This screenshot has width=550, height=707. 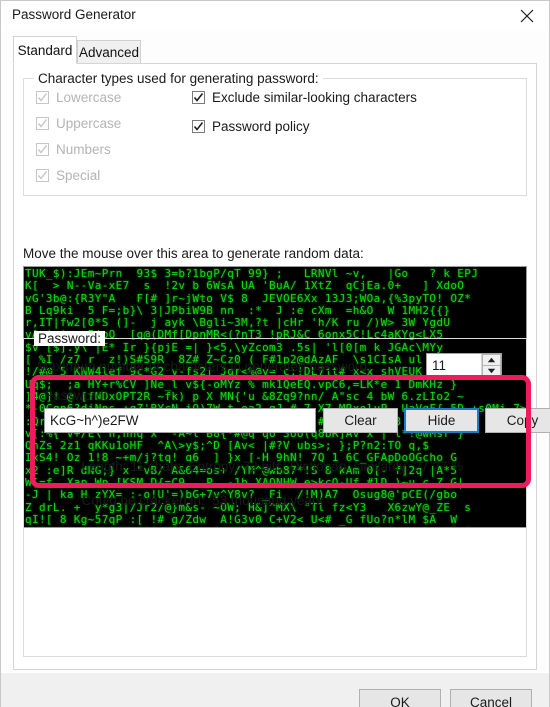 What do you see at coordinates (89, 123) in the screenshot?
I see `checkbox-uppercase-label: Uppercase` at bounding box center [89, 123].